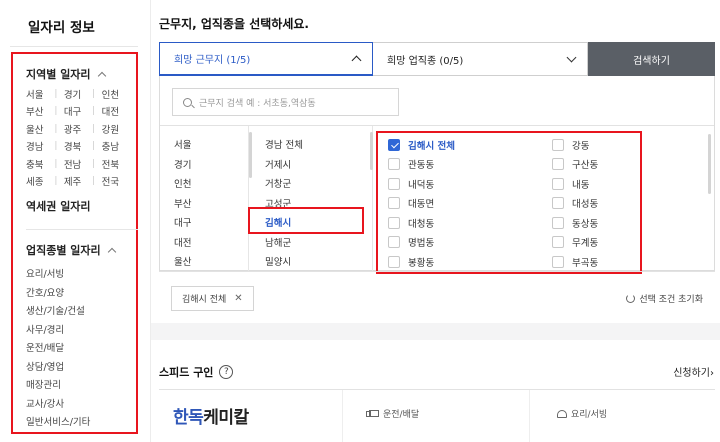 This screenshot has width=720, height=442. What do you see at coordinates (40, 111) in the screenshot?
I see `region-link: 부산` at bounding box center [40, 111].